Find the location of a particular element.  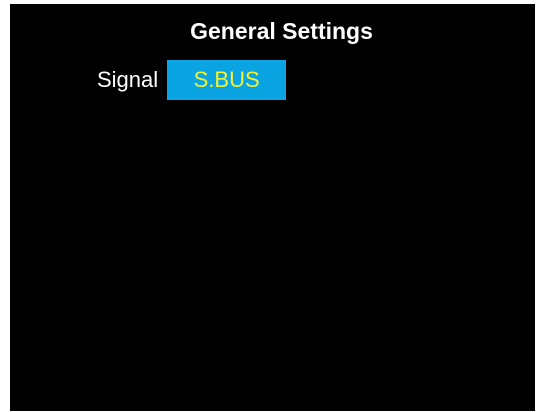

signal-value-selector: S.BUS is located at coordinates (227, 80).